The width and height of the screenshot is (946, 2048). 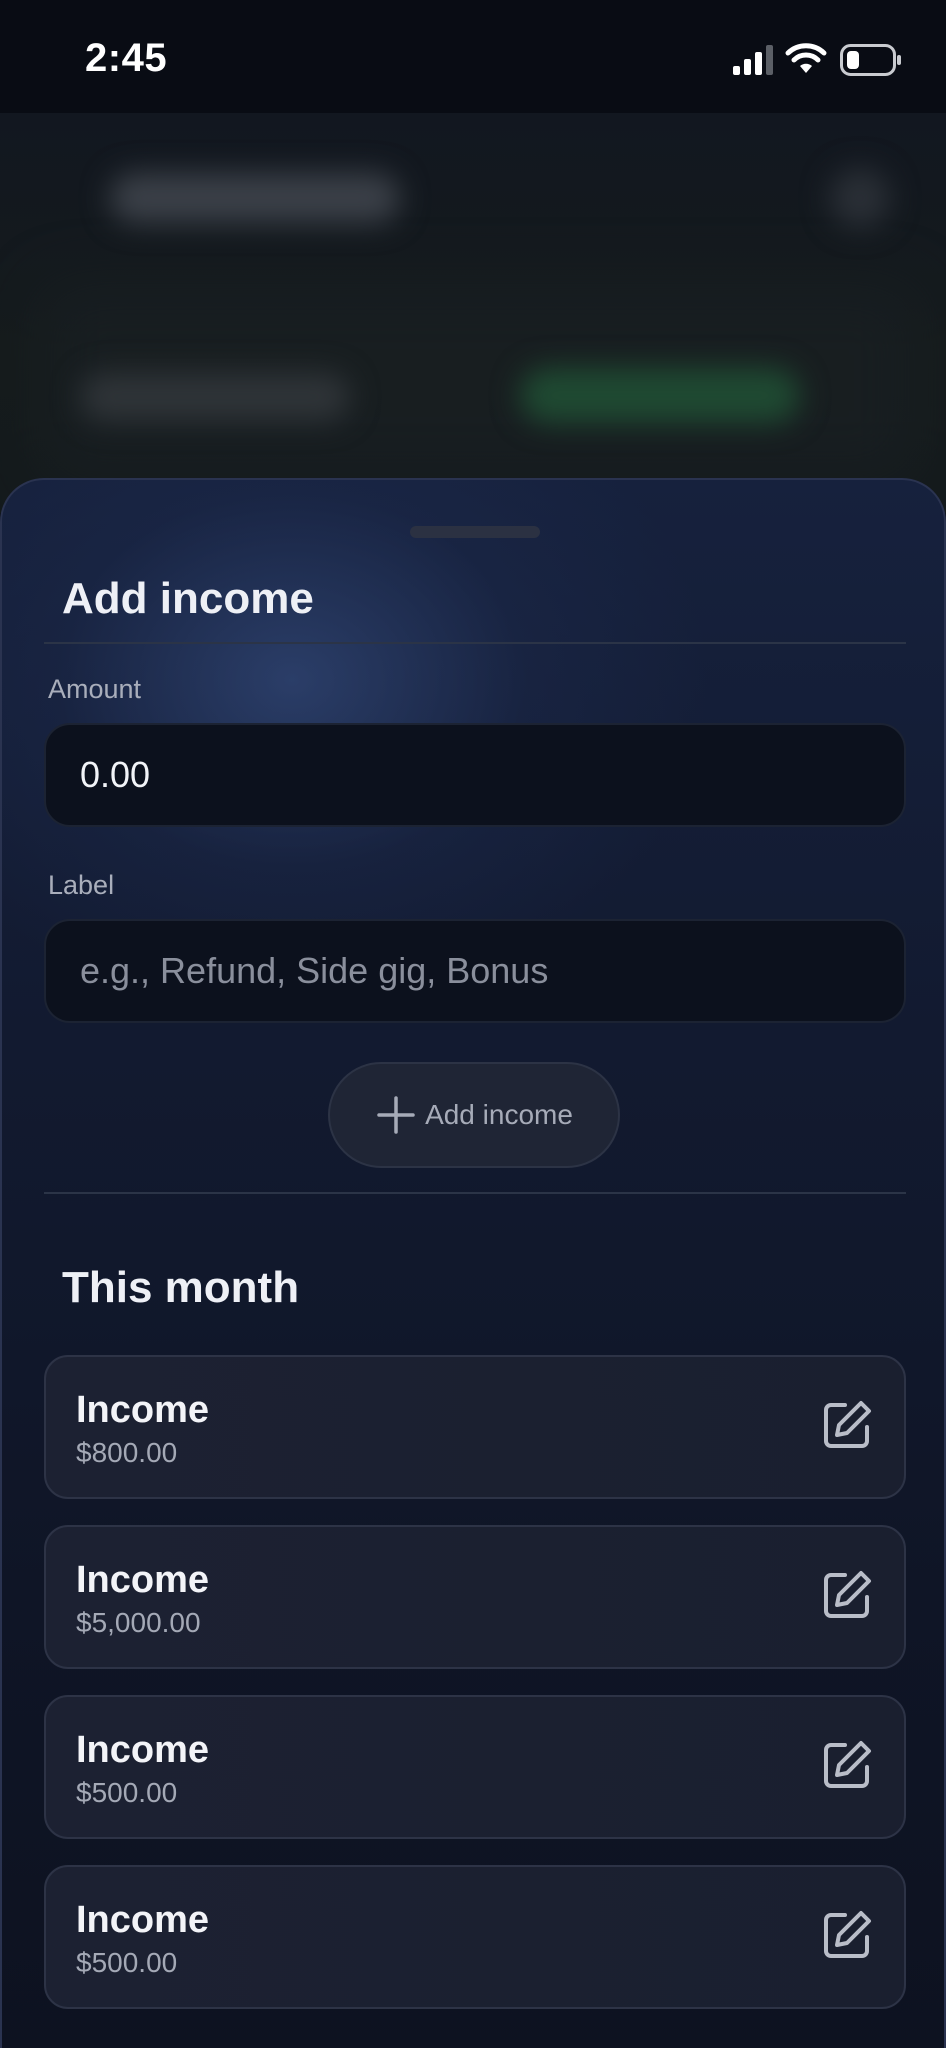 What do you see at coordinates (81, 885) in the screenshot?
I see `label-field-label: Label` at bounding box center [81, 885].